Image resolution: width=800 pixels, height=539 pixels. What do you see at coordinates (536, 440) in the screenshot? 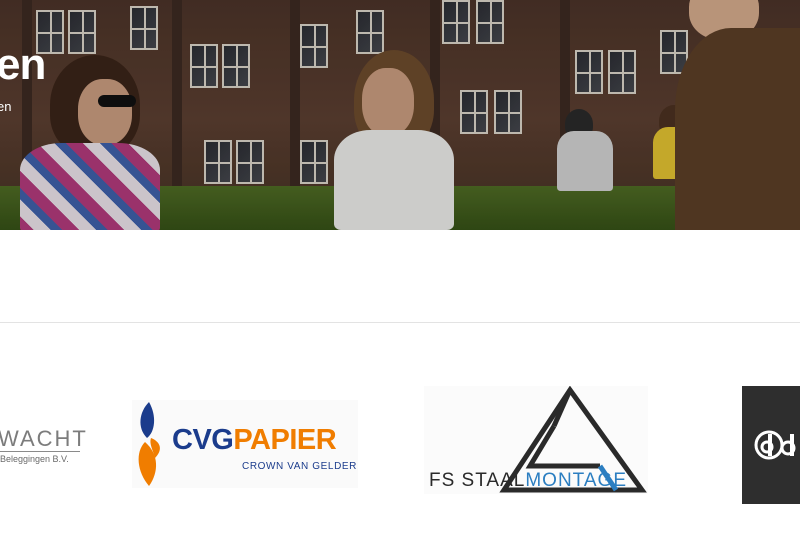
I see `logo-fs-staalmontage: FS STAALMONTAGE` at bounding box center [536, 440].